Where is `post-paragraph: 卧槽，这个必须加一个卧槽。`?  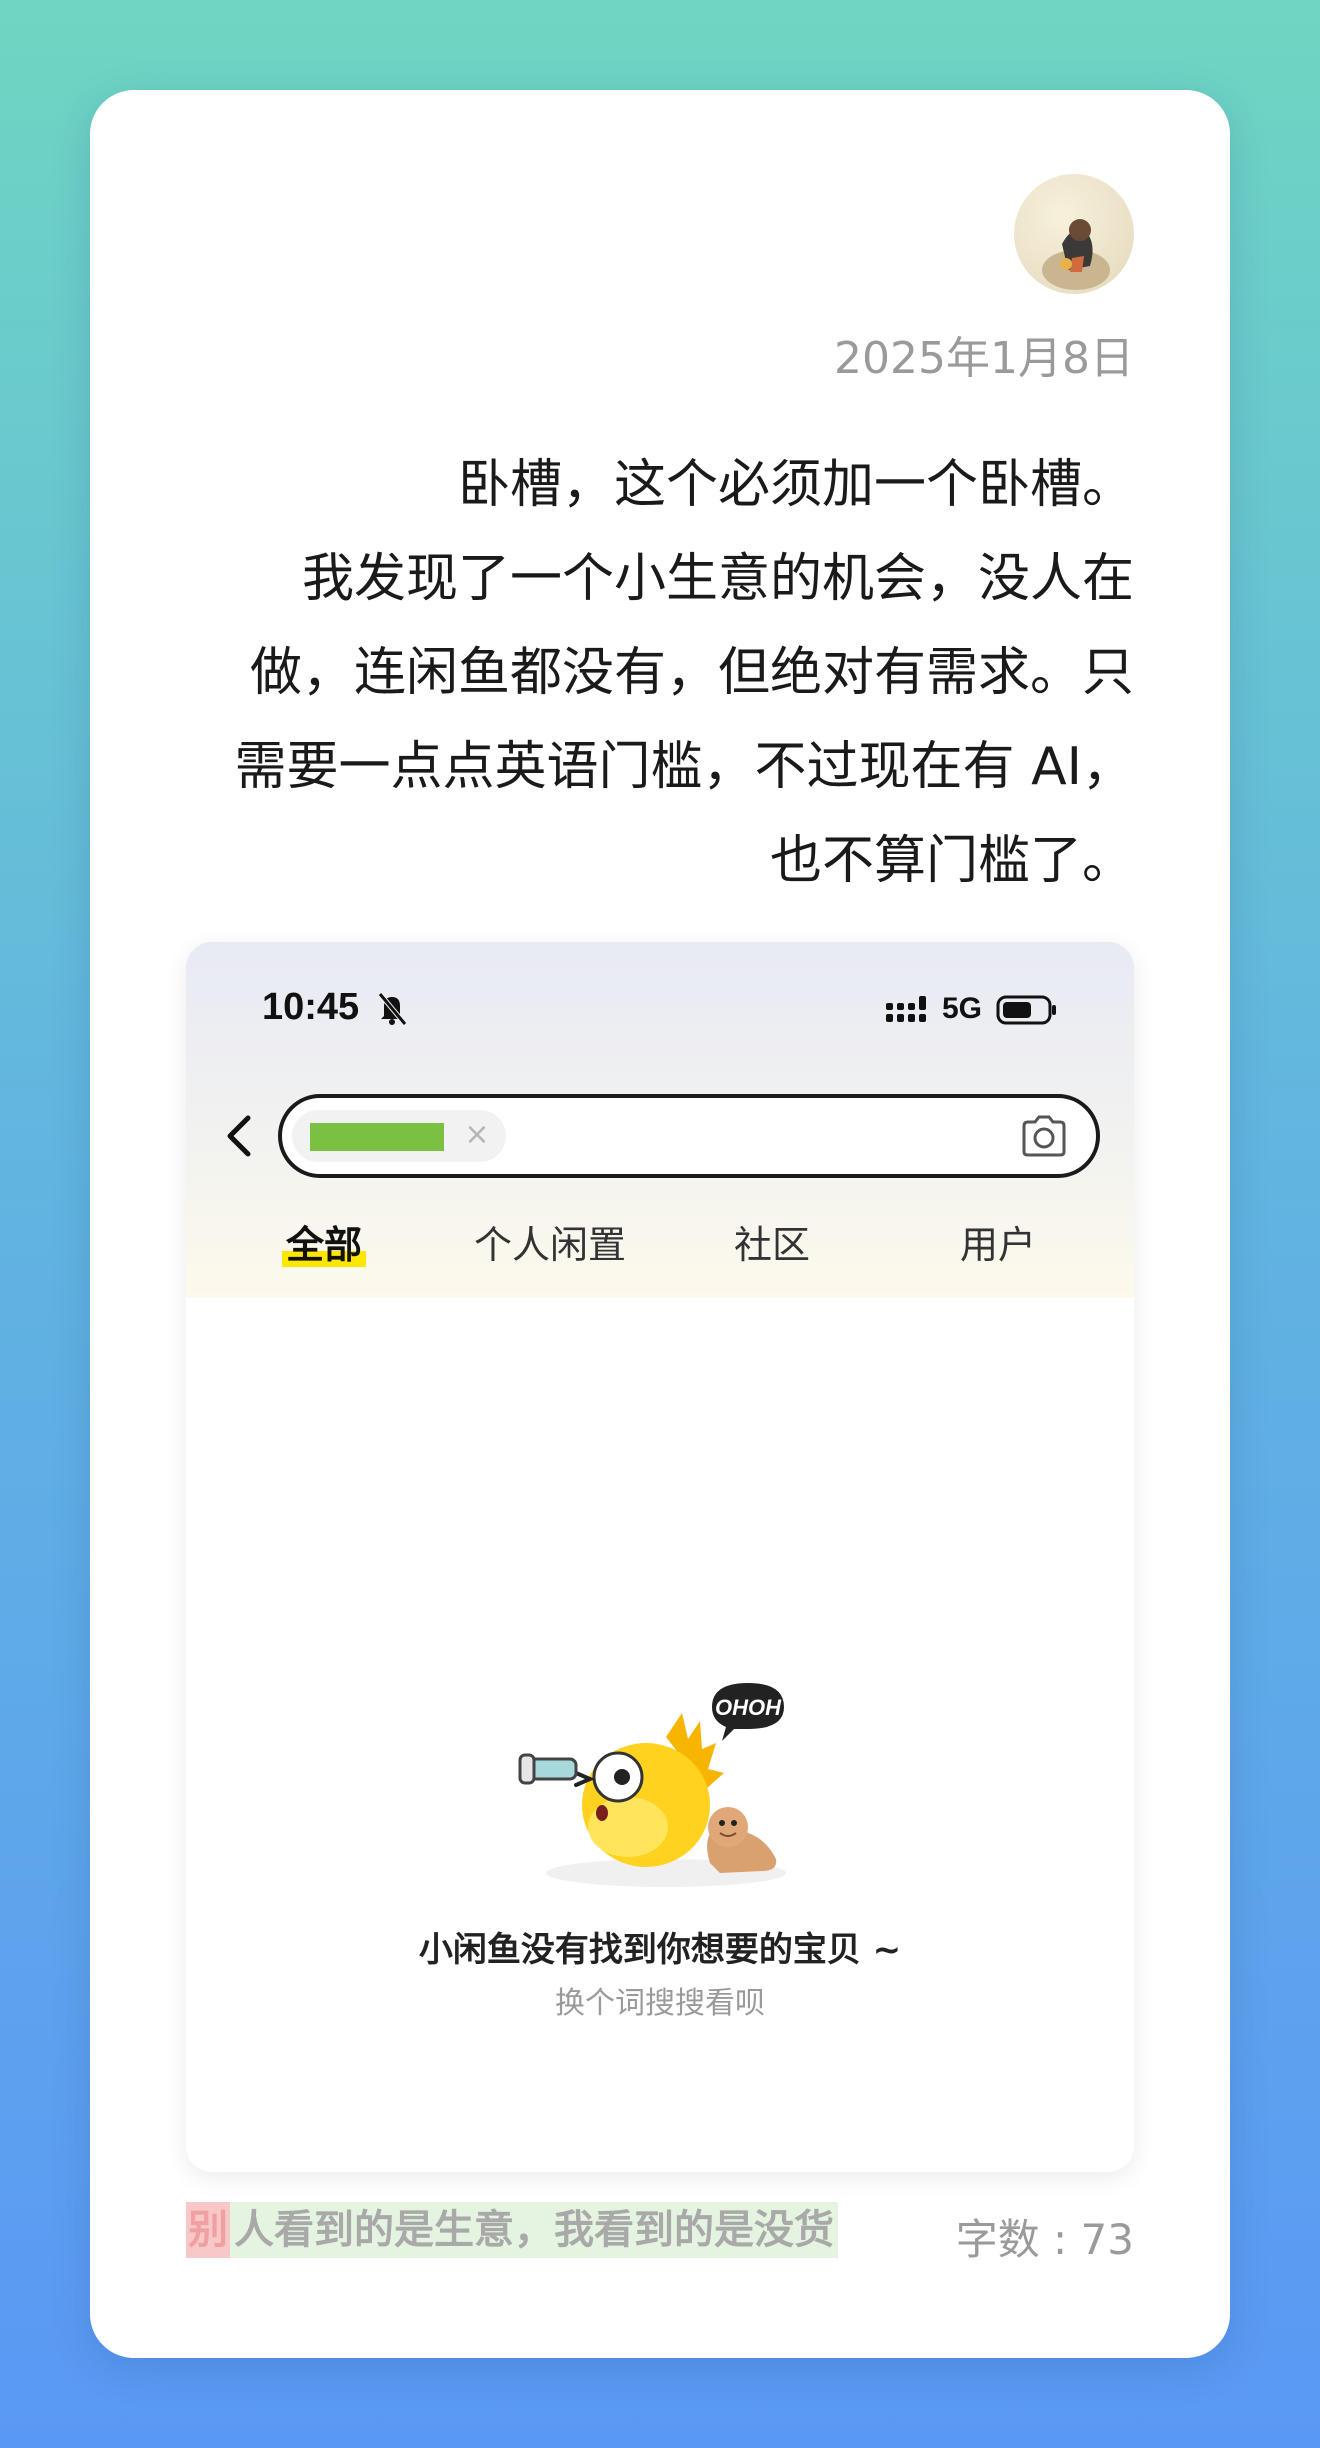 post-paragraph: 卧槽，这个必须加一个卧槽。 is located at coordinates (795, 485).